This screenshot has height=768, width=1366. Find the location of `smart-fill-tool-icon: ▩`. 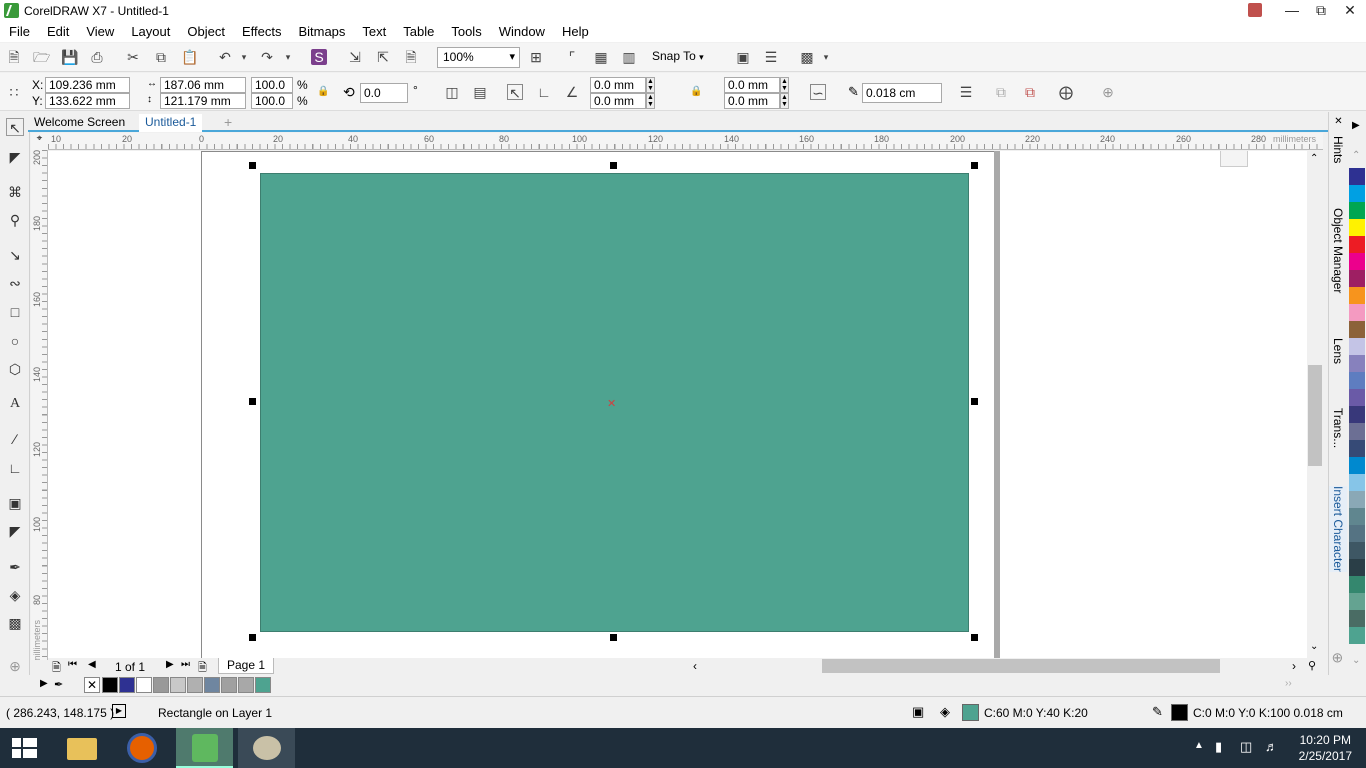

smart-fill-tool-icon: ▩ is located at coordinates (15, 623).